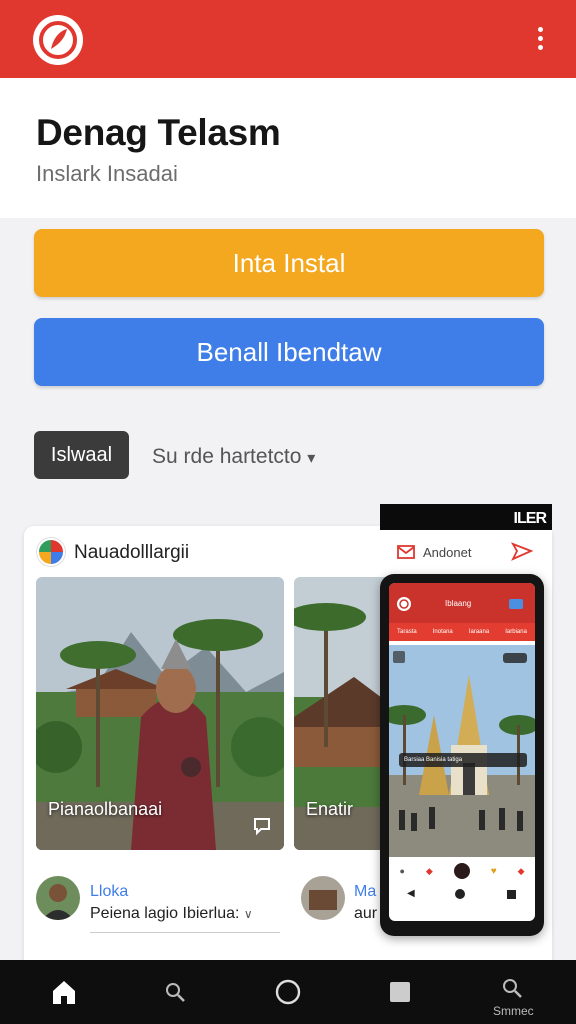 The width and height of the screenshot is (576, 1024). I want to click on phone-bottom-nav: ● ◆ ♥ ◆, so click(462, 871).